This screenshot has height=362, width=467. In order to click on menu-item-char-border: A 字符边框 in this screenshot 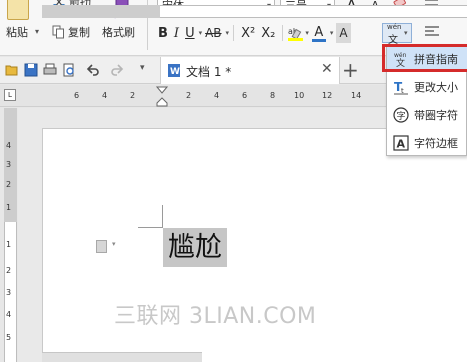, I will do `click(427, 142)`.